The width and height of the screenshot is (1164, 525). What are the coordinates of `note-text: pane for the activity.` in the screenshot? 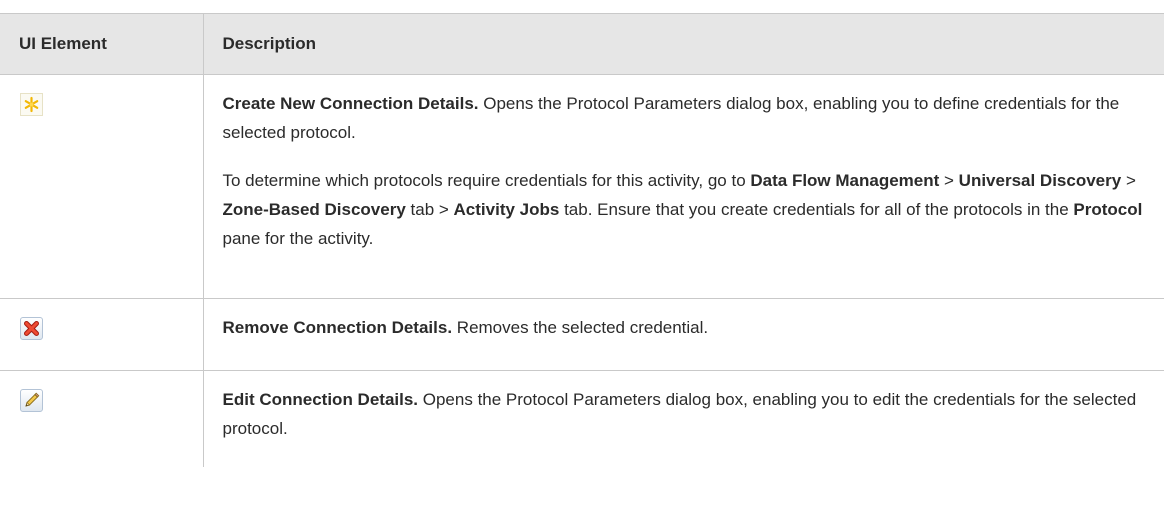 It's located at (298, 238).